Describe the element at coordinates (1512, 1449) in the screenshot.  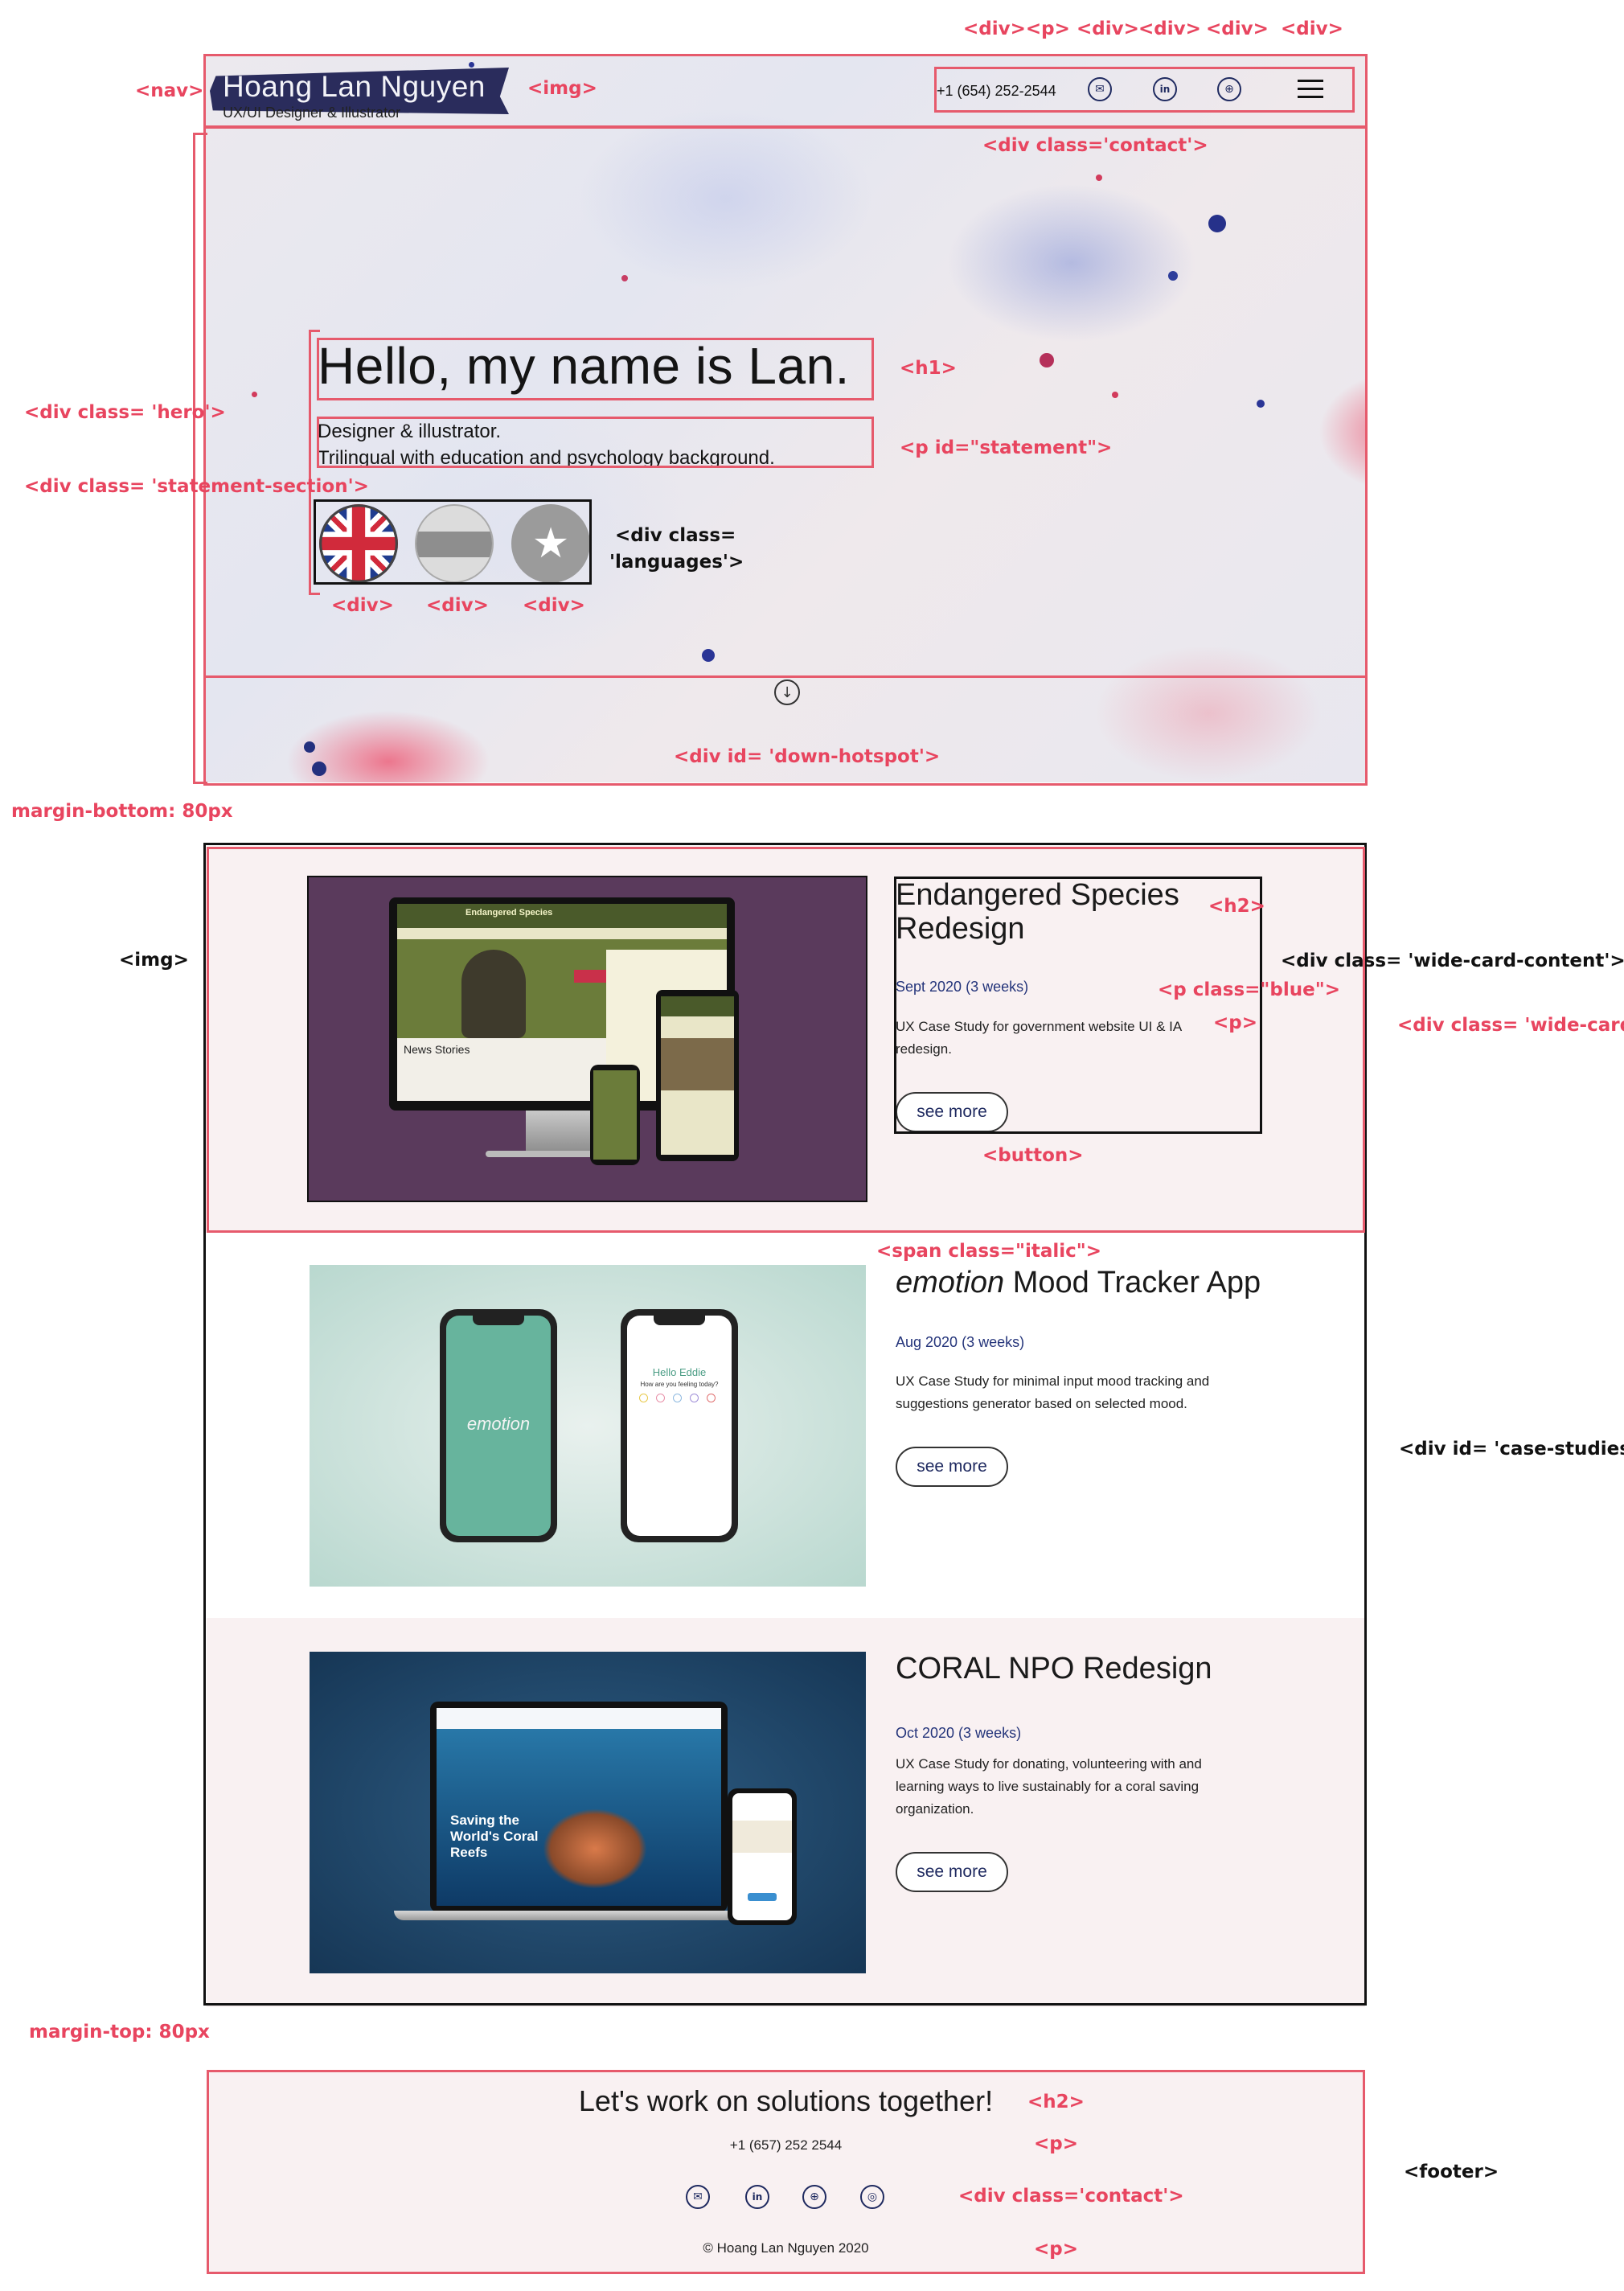
I see `annotation-label: <div id= 'case-studies'>` at that location.